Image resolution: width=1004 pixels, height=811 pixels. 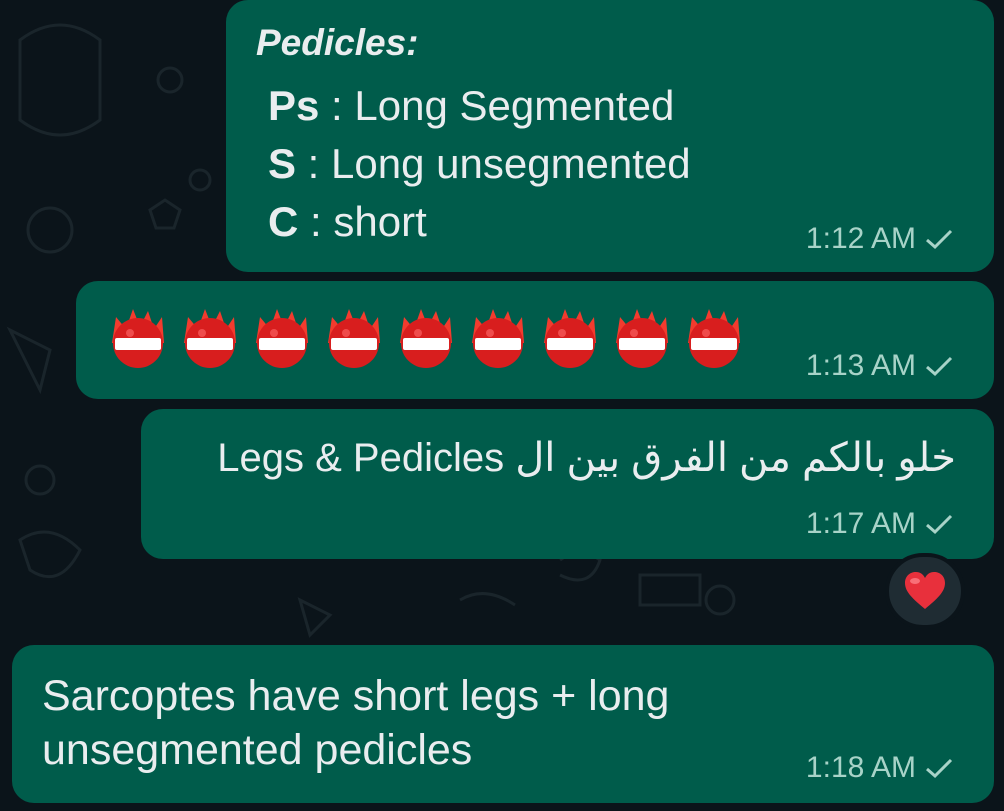 I want to click on message-time: 1:12 AM, so click(x=860, y=238).